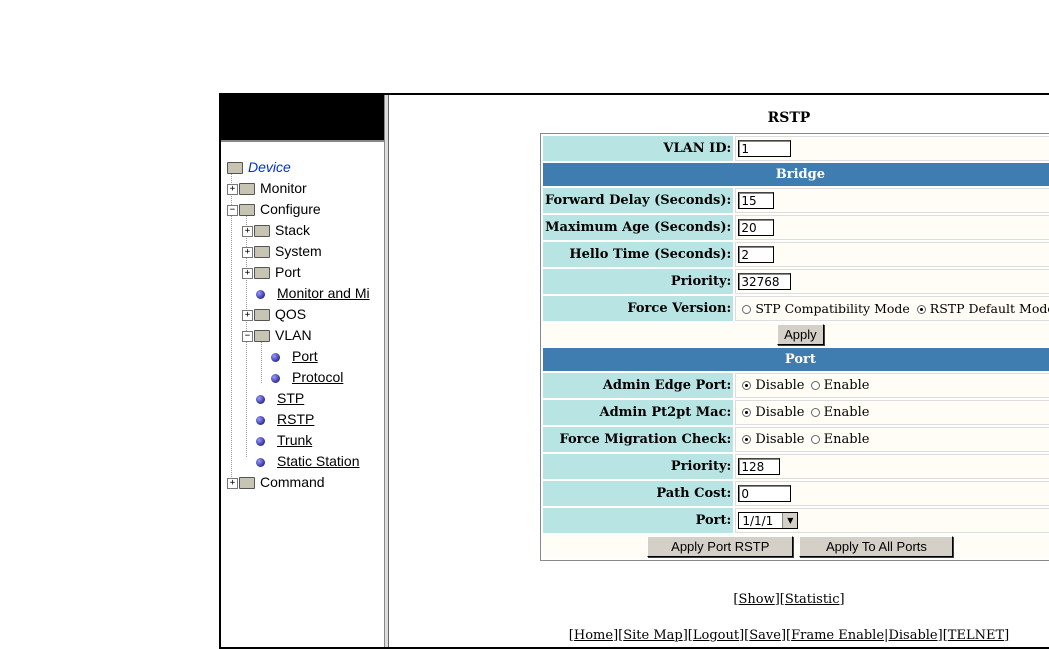 This screenshot has height=649, width=1049. What do you see at coordinates (716, 635) in the screenshot?
I see `logout-link: Logout` at bounding box center [716, 635].